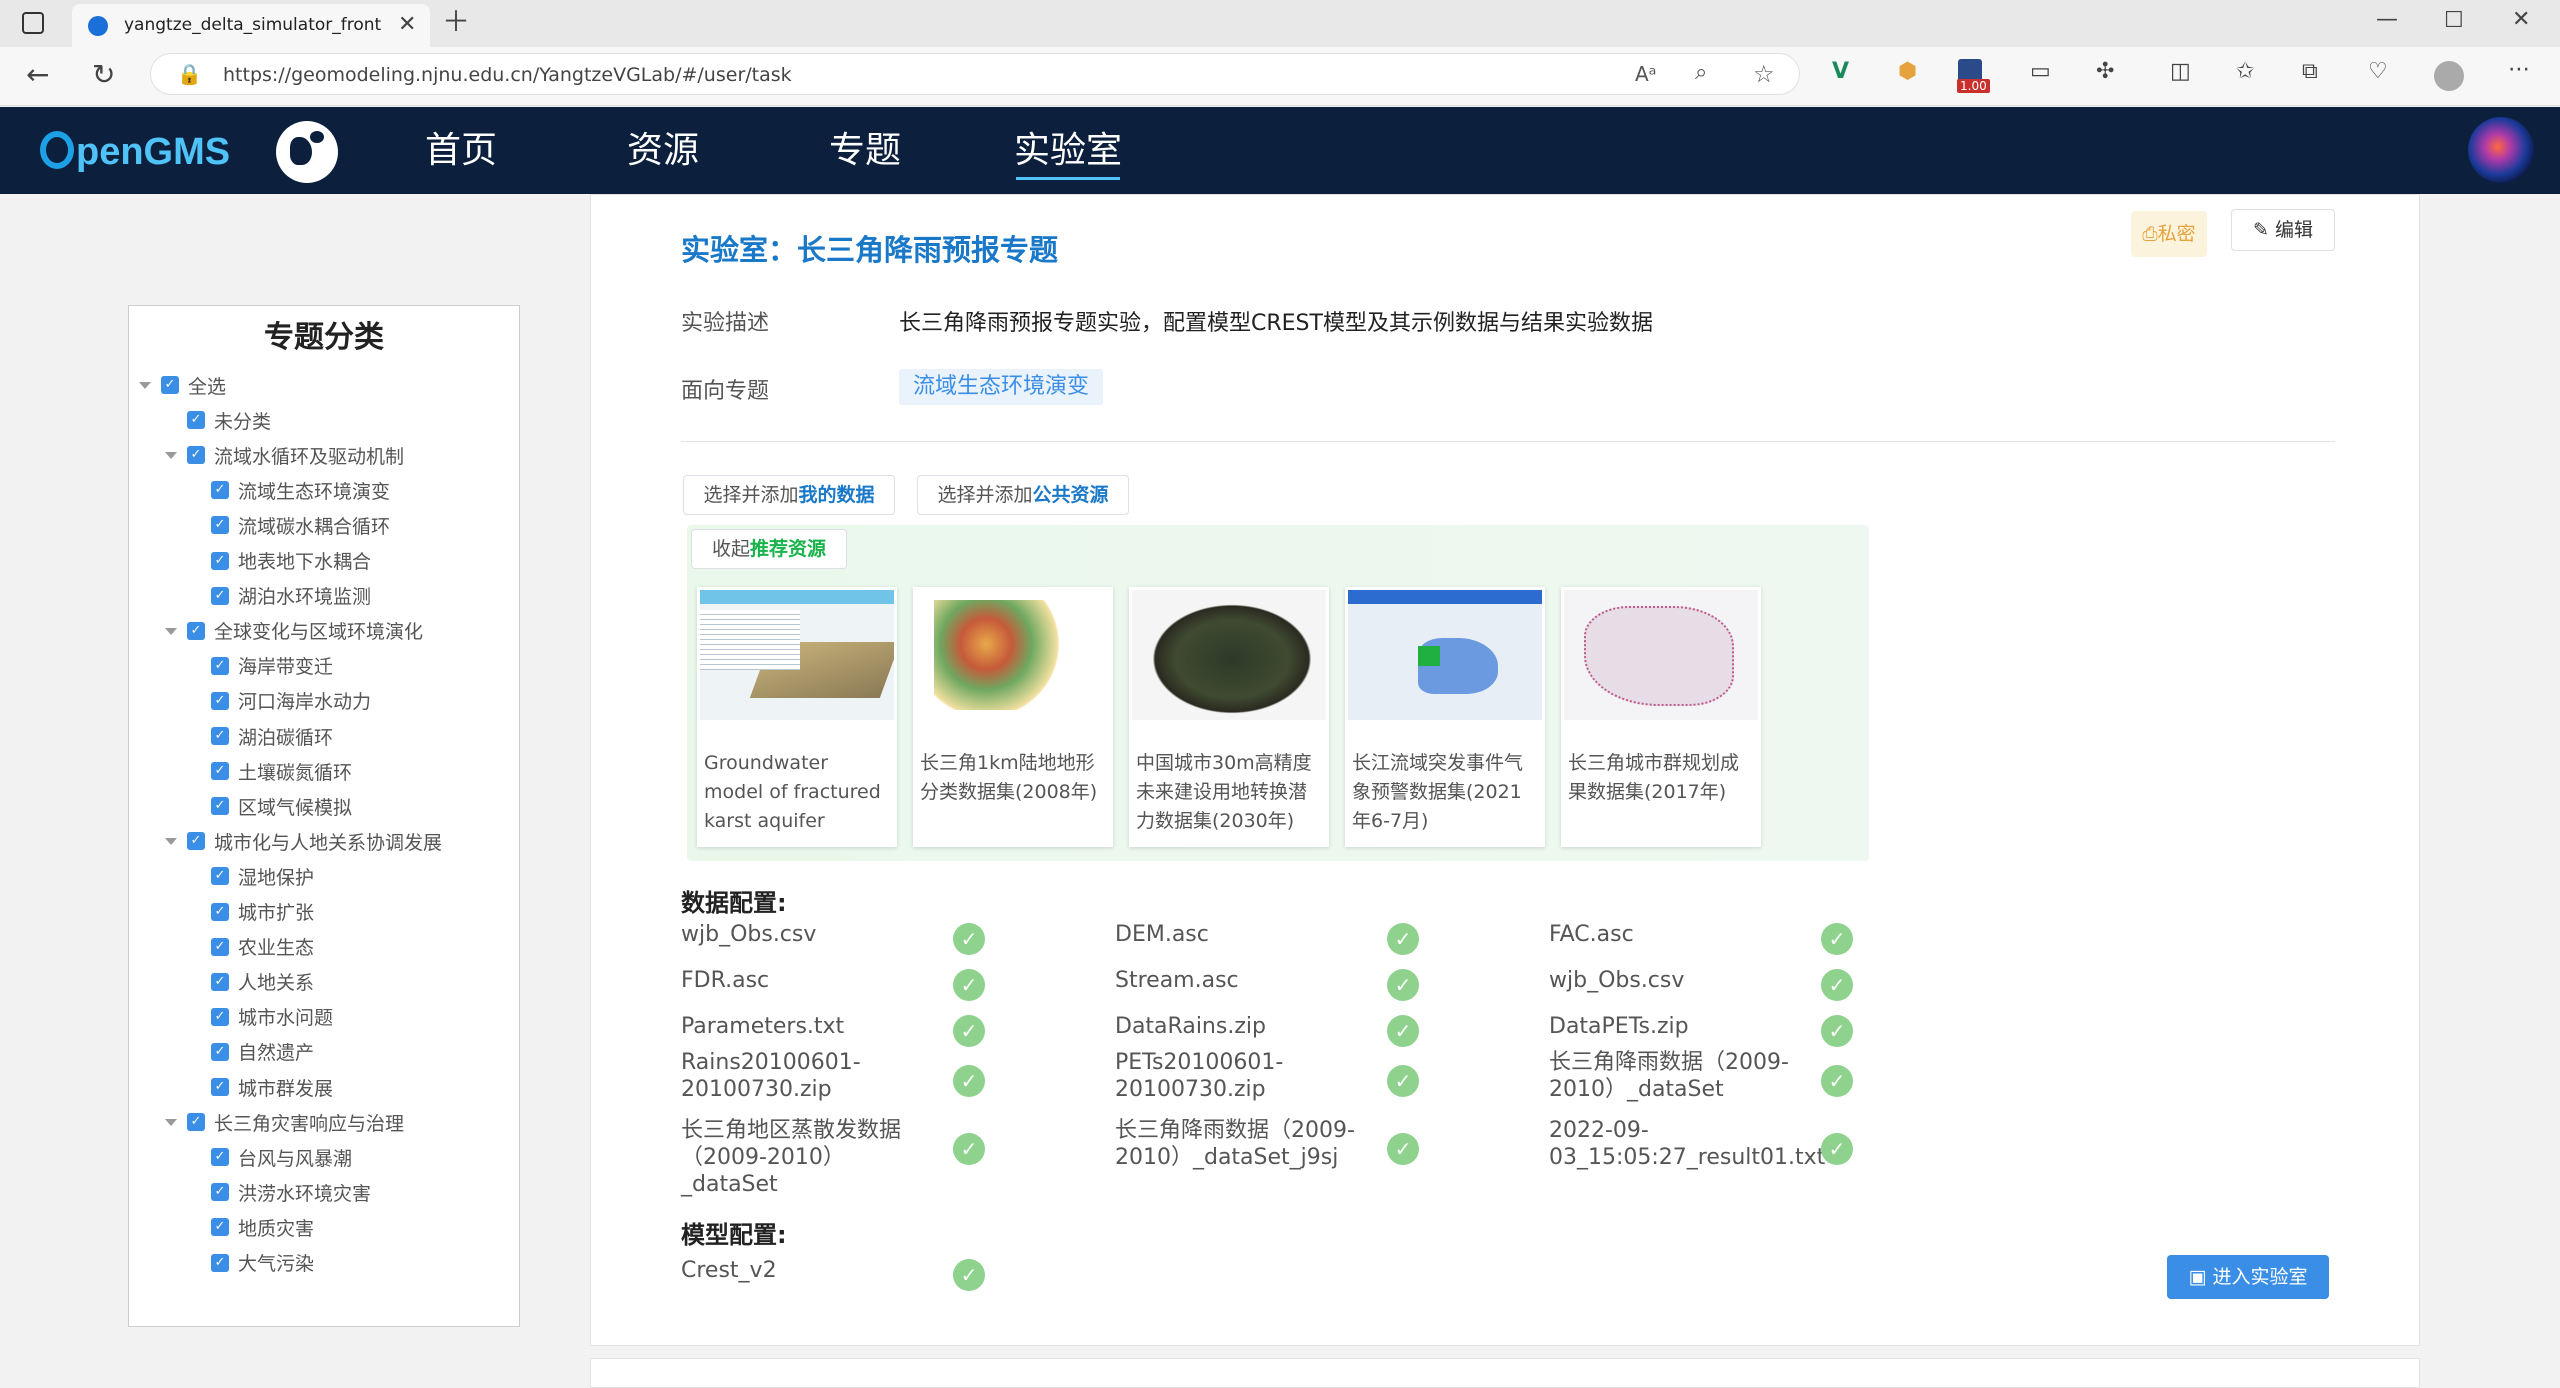  What do you see at coordinates (262, 1052) in the screenshot?
I see `tree-item: ✓ 自然遗产` at bounding box center [262, 1052].